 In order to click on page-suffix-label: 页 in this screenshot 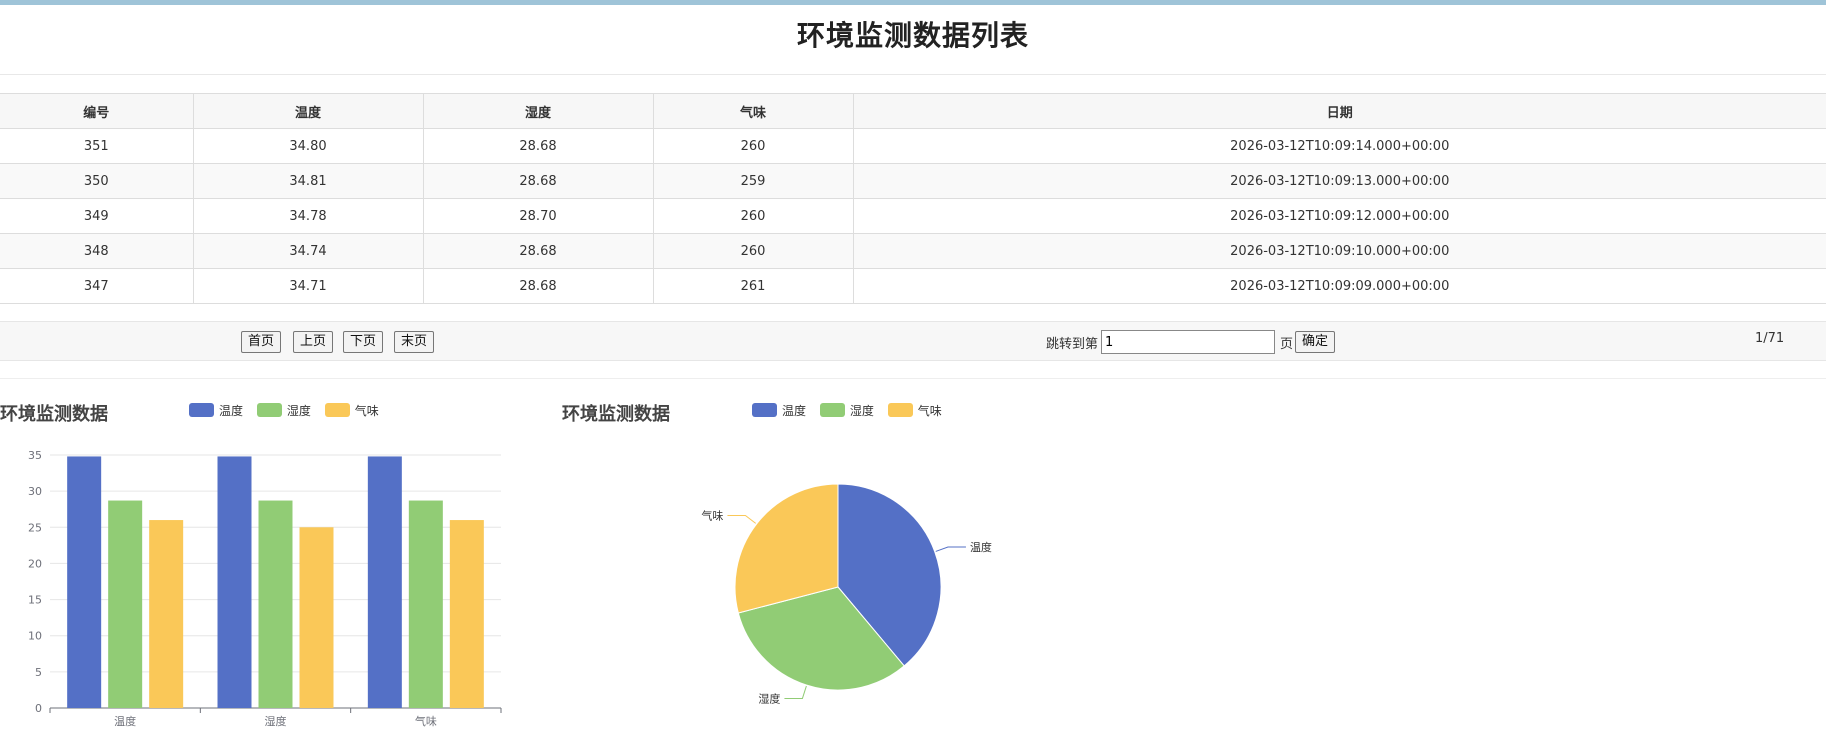, I will do `click(1287, 344)`.